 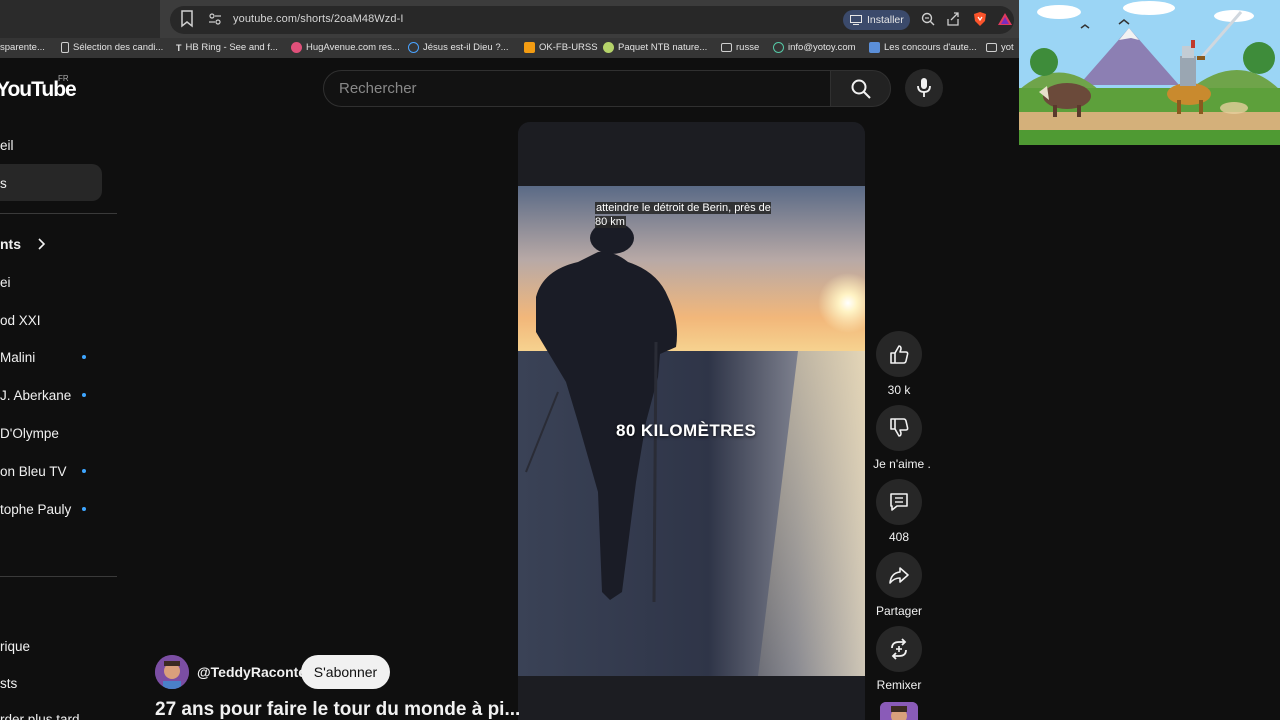 What do you see at coordinates (33, 471) in the screenshot?
I see `sidebar-channel: on Bleu TV` at bounding box center [33, 471].